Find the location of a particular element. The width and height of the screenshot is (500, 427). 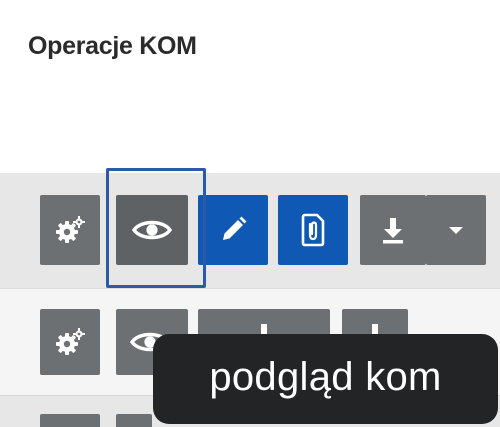

download-icon is located at coordinates (393, 231).